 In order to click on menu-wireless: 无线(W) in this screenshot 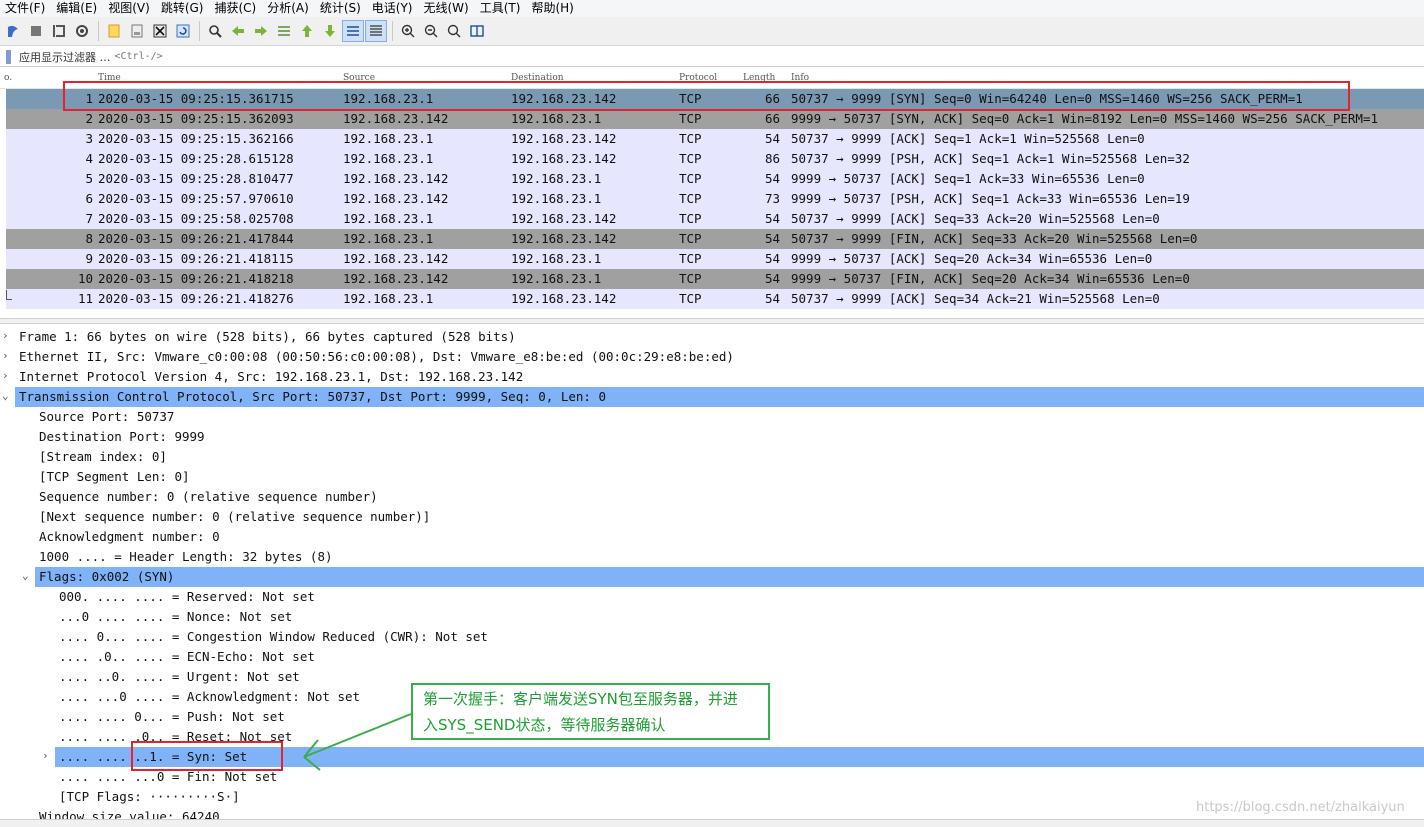, I will do `click(447, 8)`.